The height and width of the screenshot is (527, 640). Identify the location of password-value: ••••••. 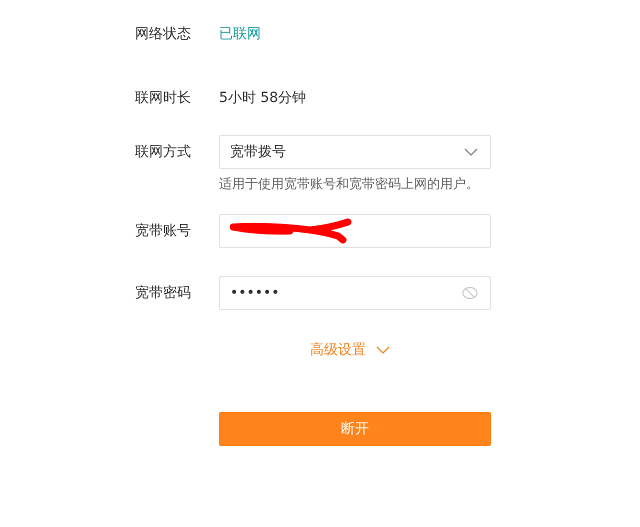
(255, 293).